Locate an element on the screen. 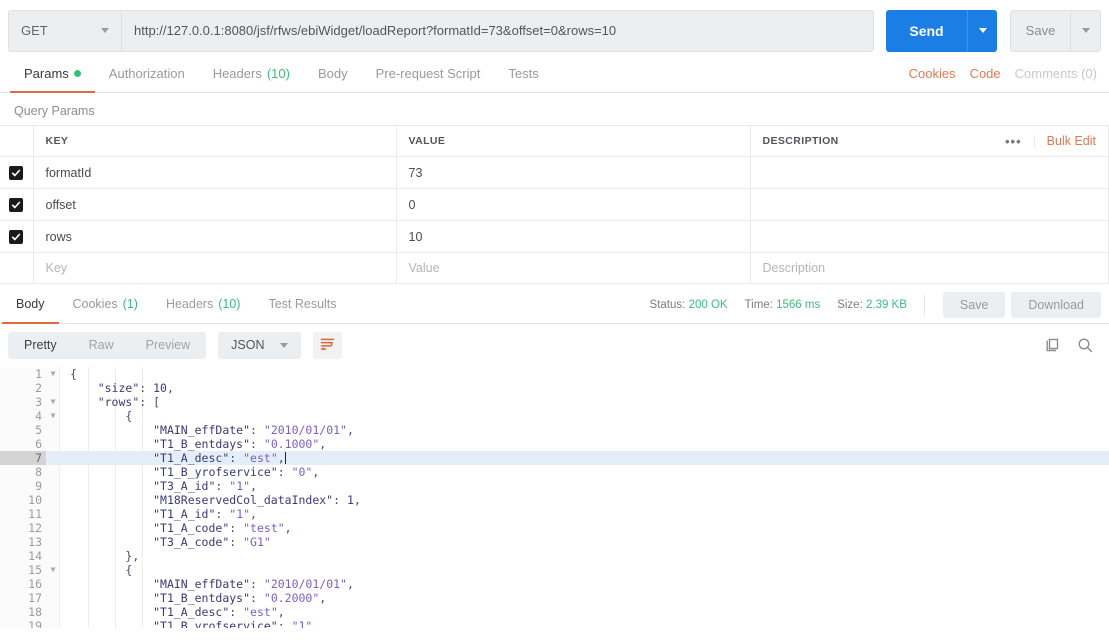 The image size is (1109, 641). params-more-menu-button: ••• is located at coordinates (1014, 141).